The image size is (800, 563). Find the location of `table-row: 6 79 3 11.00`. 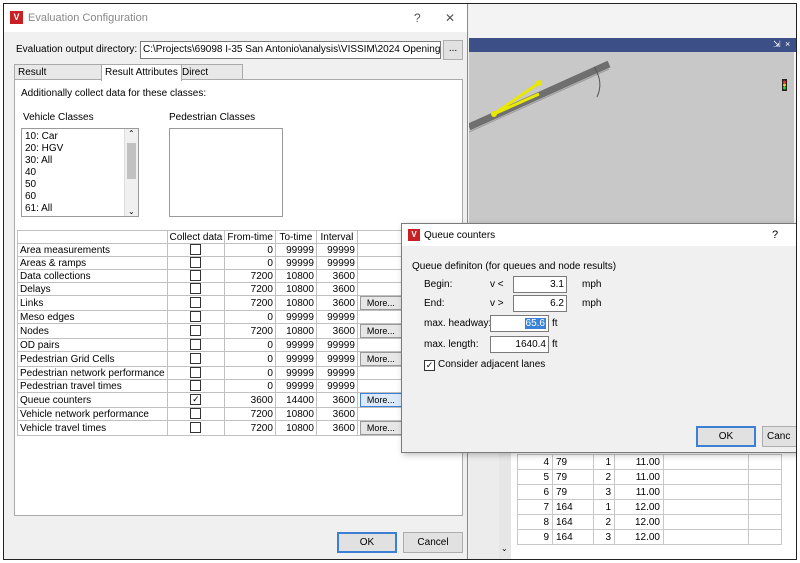

table-row: 6 79 3 11.00 is located at coordinates (649, 492).